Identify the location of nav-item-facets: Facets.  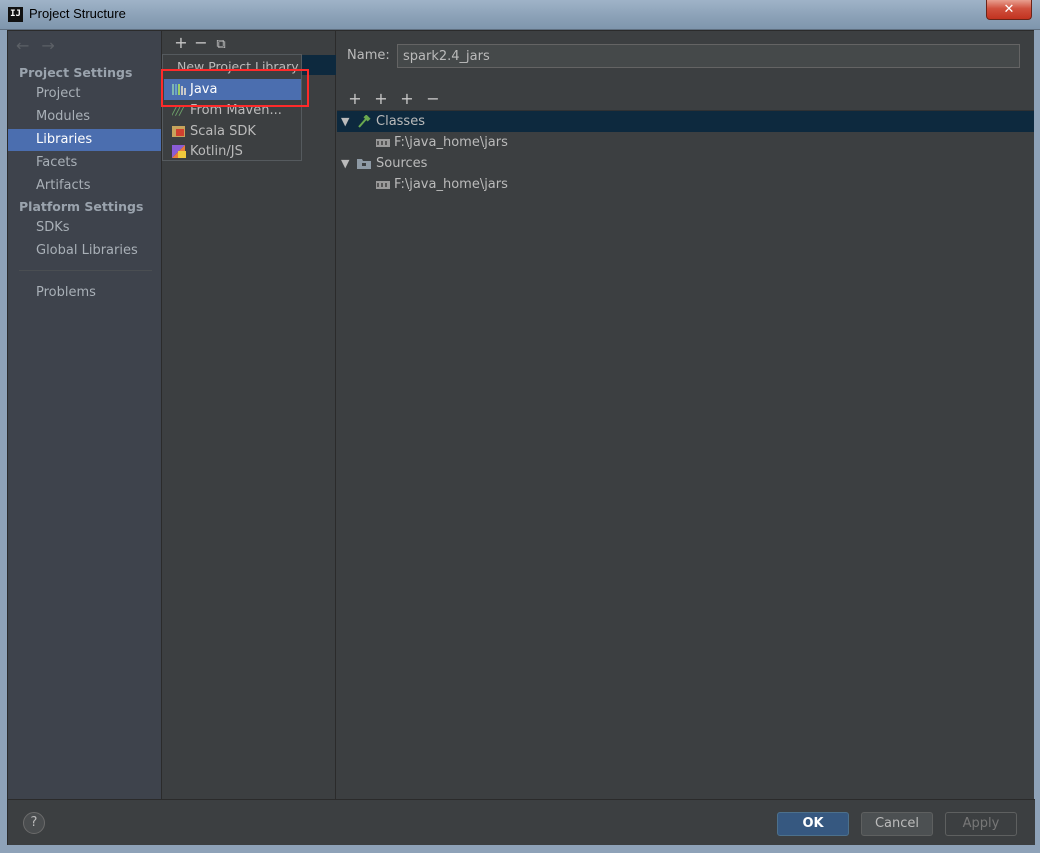
(84, 163).